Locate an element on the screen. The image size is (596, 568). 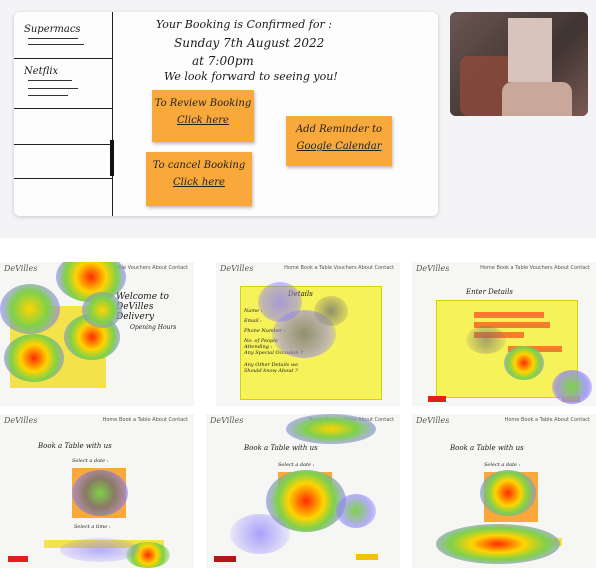
webcam-feed is located at coordinates (519, 64).